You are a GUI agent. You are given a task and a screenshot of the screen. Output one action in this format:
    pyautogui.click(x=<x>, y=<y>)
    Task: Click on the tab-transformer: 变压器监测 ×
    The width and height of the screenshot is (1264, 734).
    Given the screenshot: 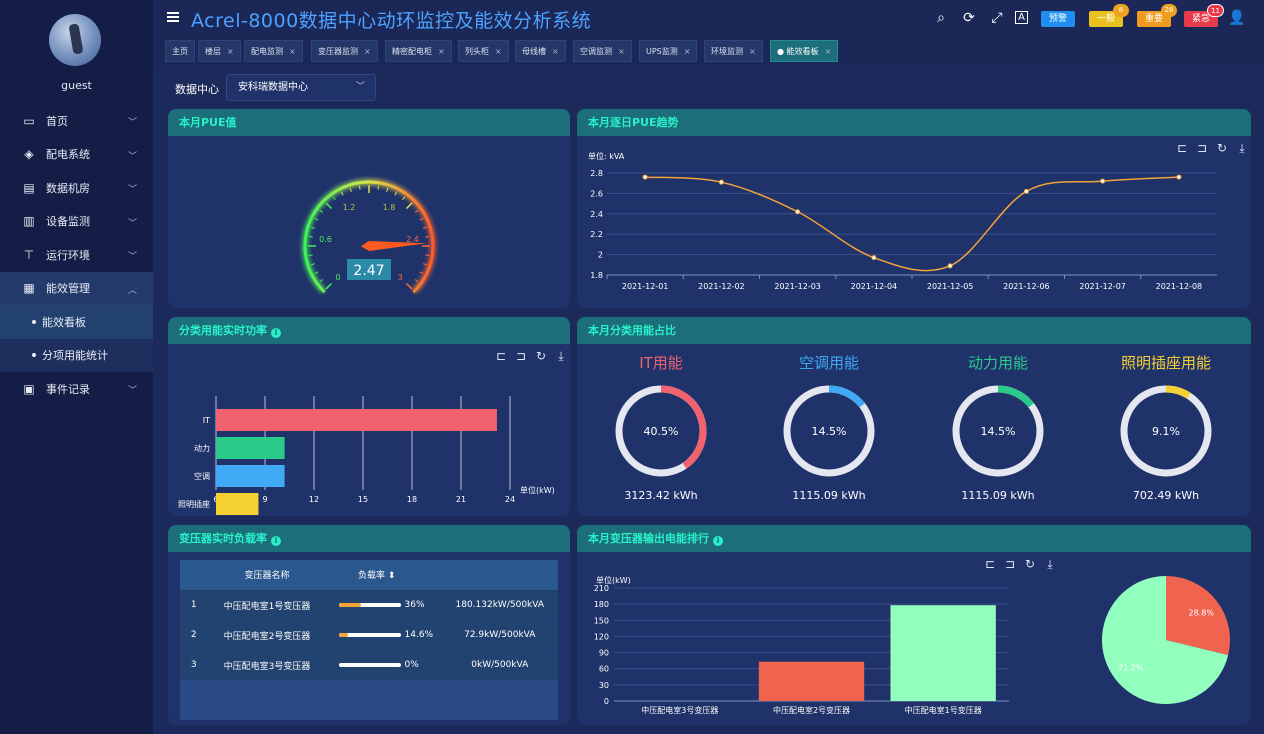 What is the action you would take?
    pyautogui.click(x=344, y=51)
    